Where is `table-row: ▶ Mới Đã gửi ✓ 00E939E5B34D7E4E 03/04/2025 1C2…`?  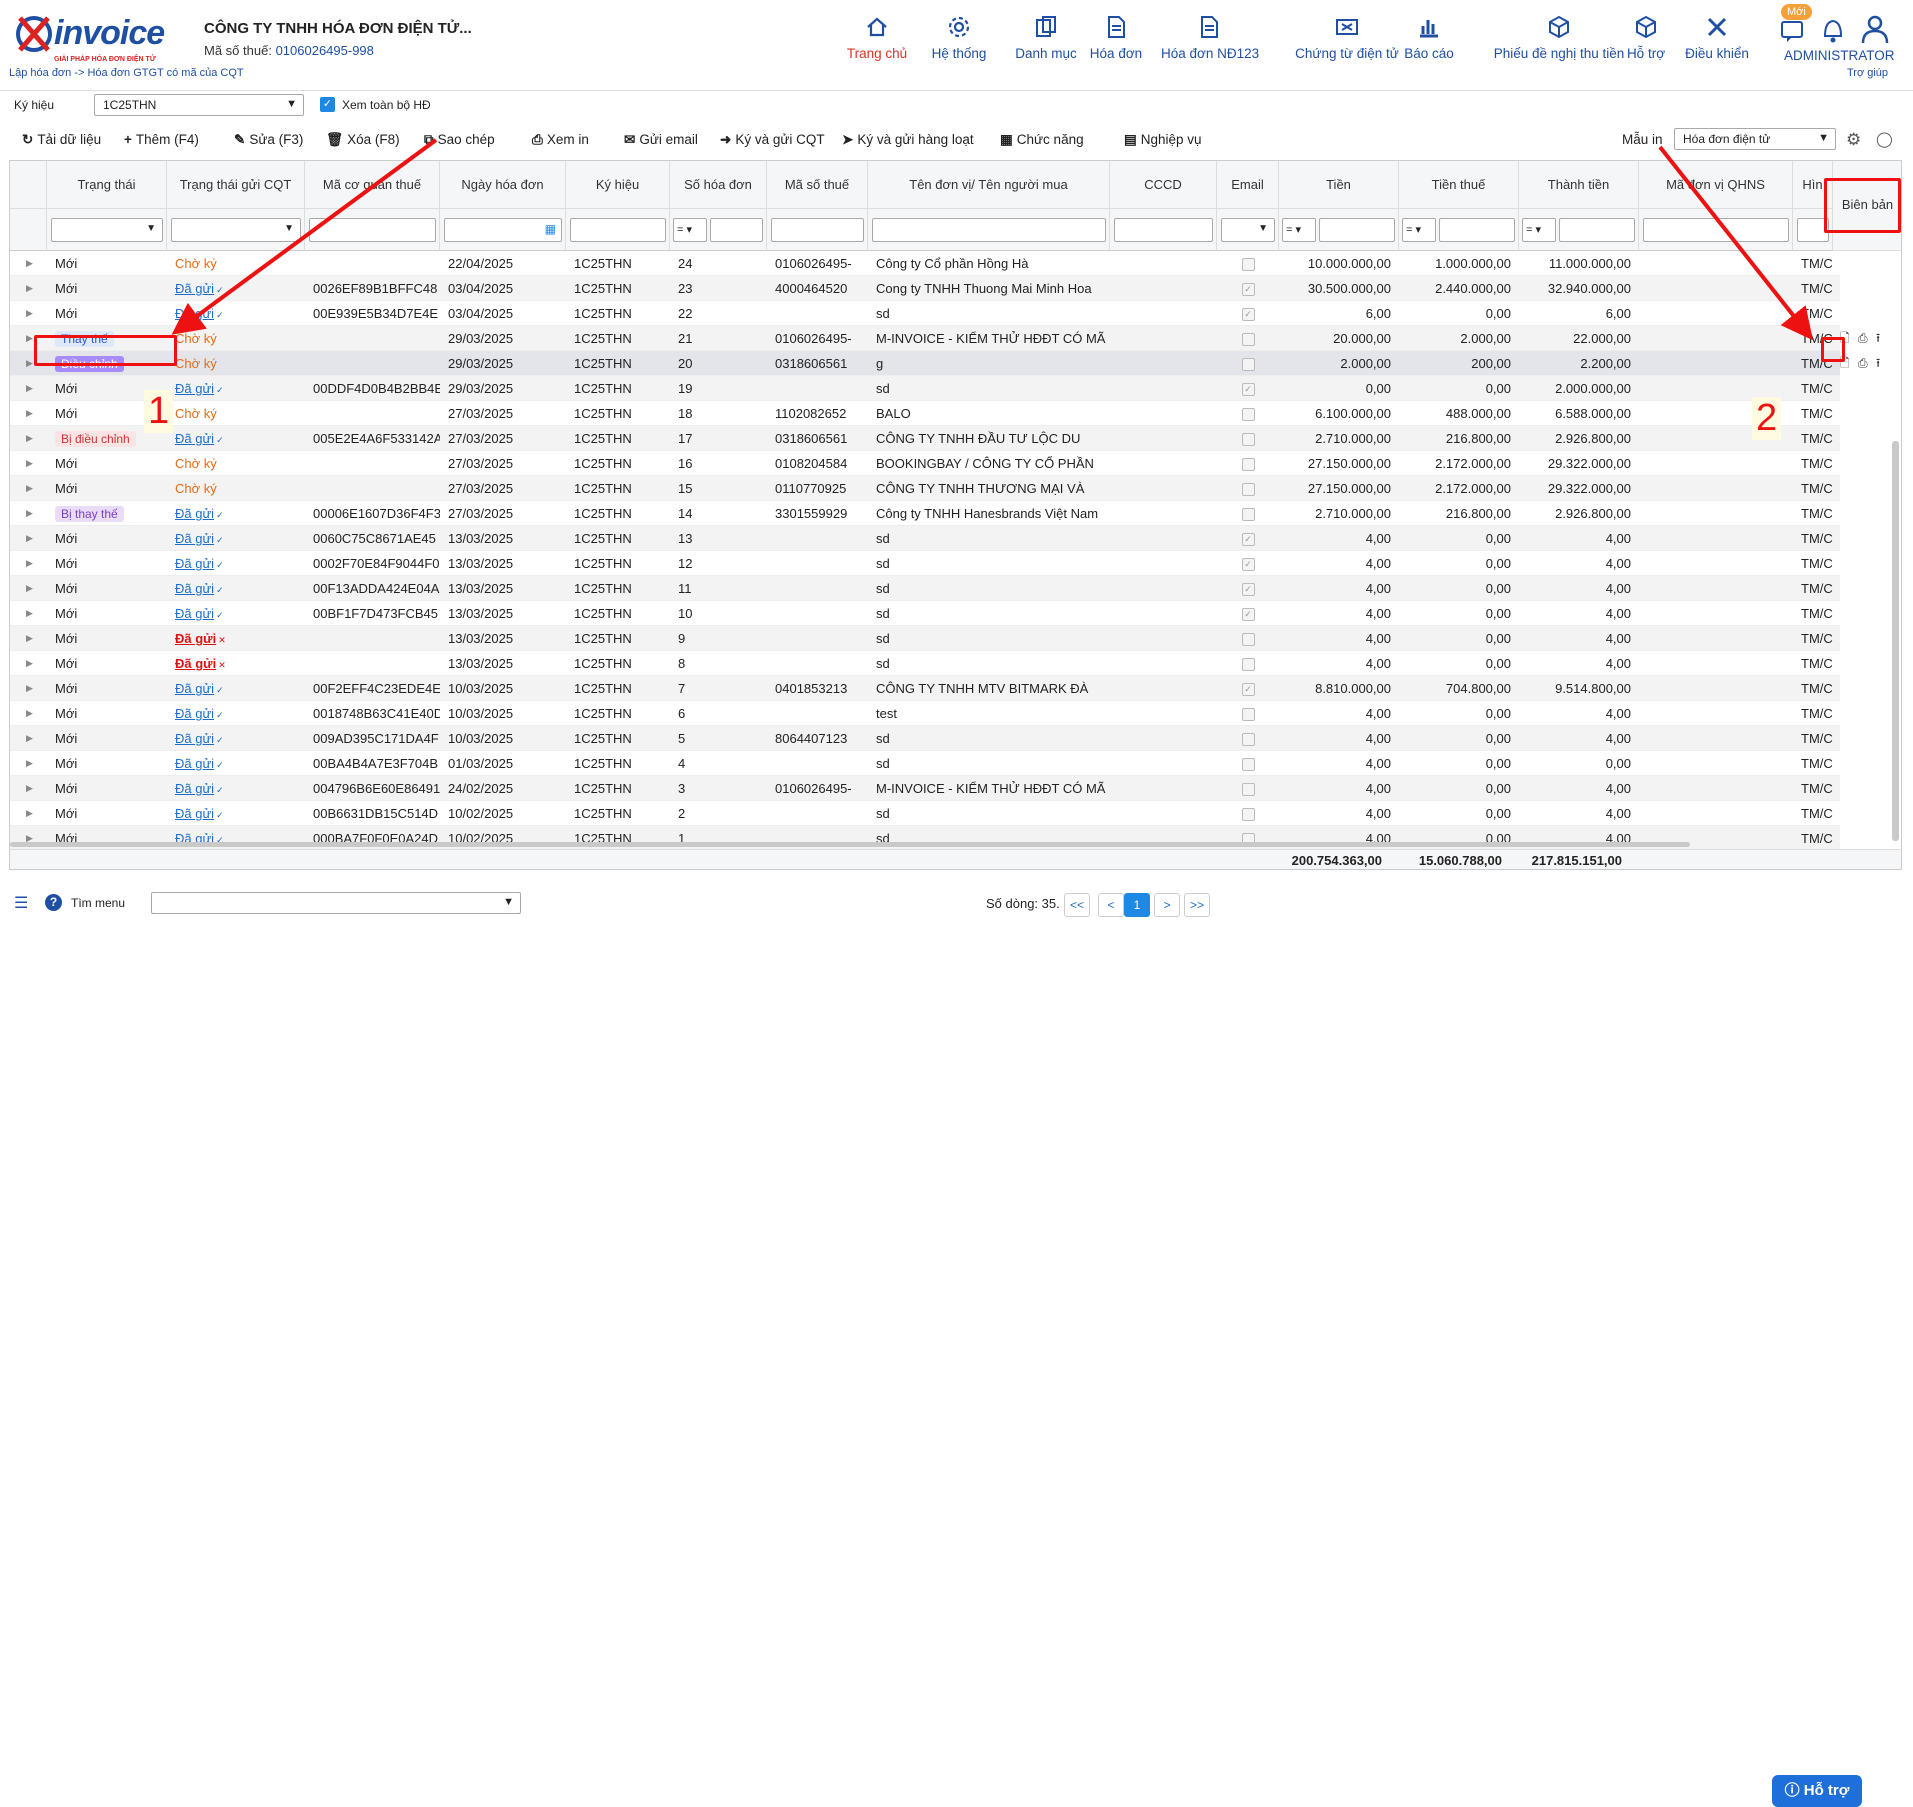 table-row: ▶ Mới Đã gửi ✓ 00E939E5B34D7E4E 03/04/2025 1C2… is located at coordinates (925, 313).